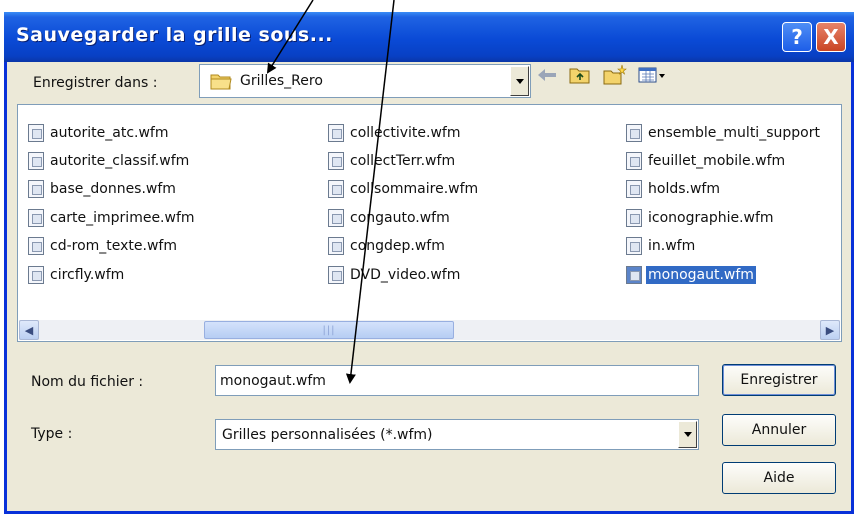  I want to click on filetype-dropdown-button, so click(687, 434).